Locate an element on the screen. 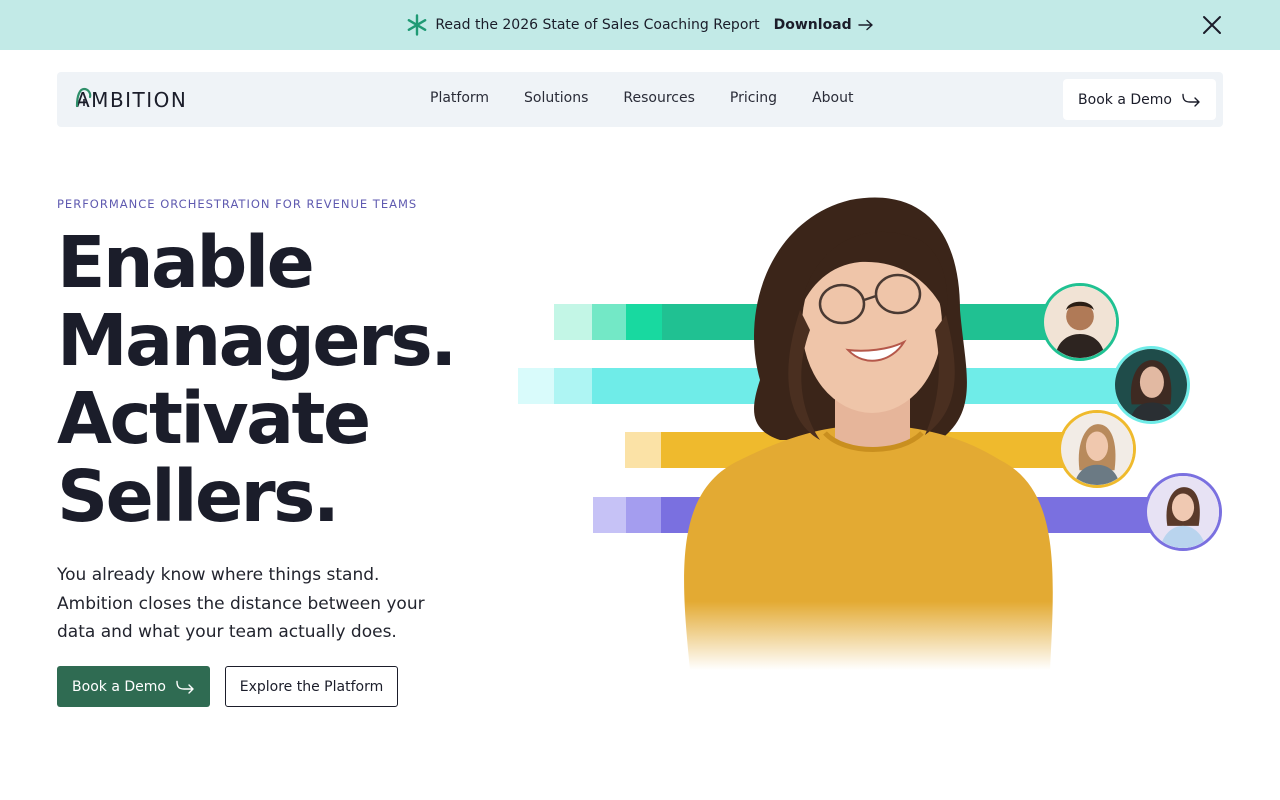 Image resolution: width=1280 pixels, height=800 pixels. close-icon is located at coordinates (1212, 25).